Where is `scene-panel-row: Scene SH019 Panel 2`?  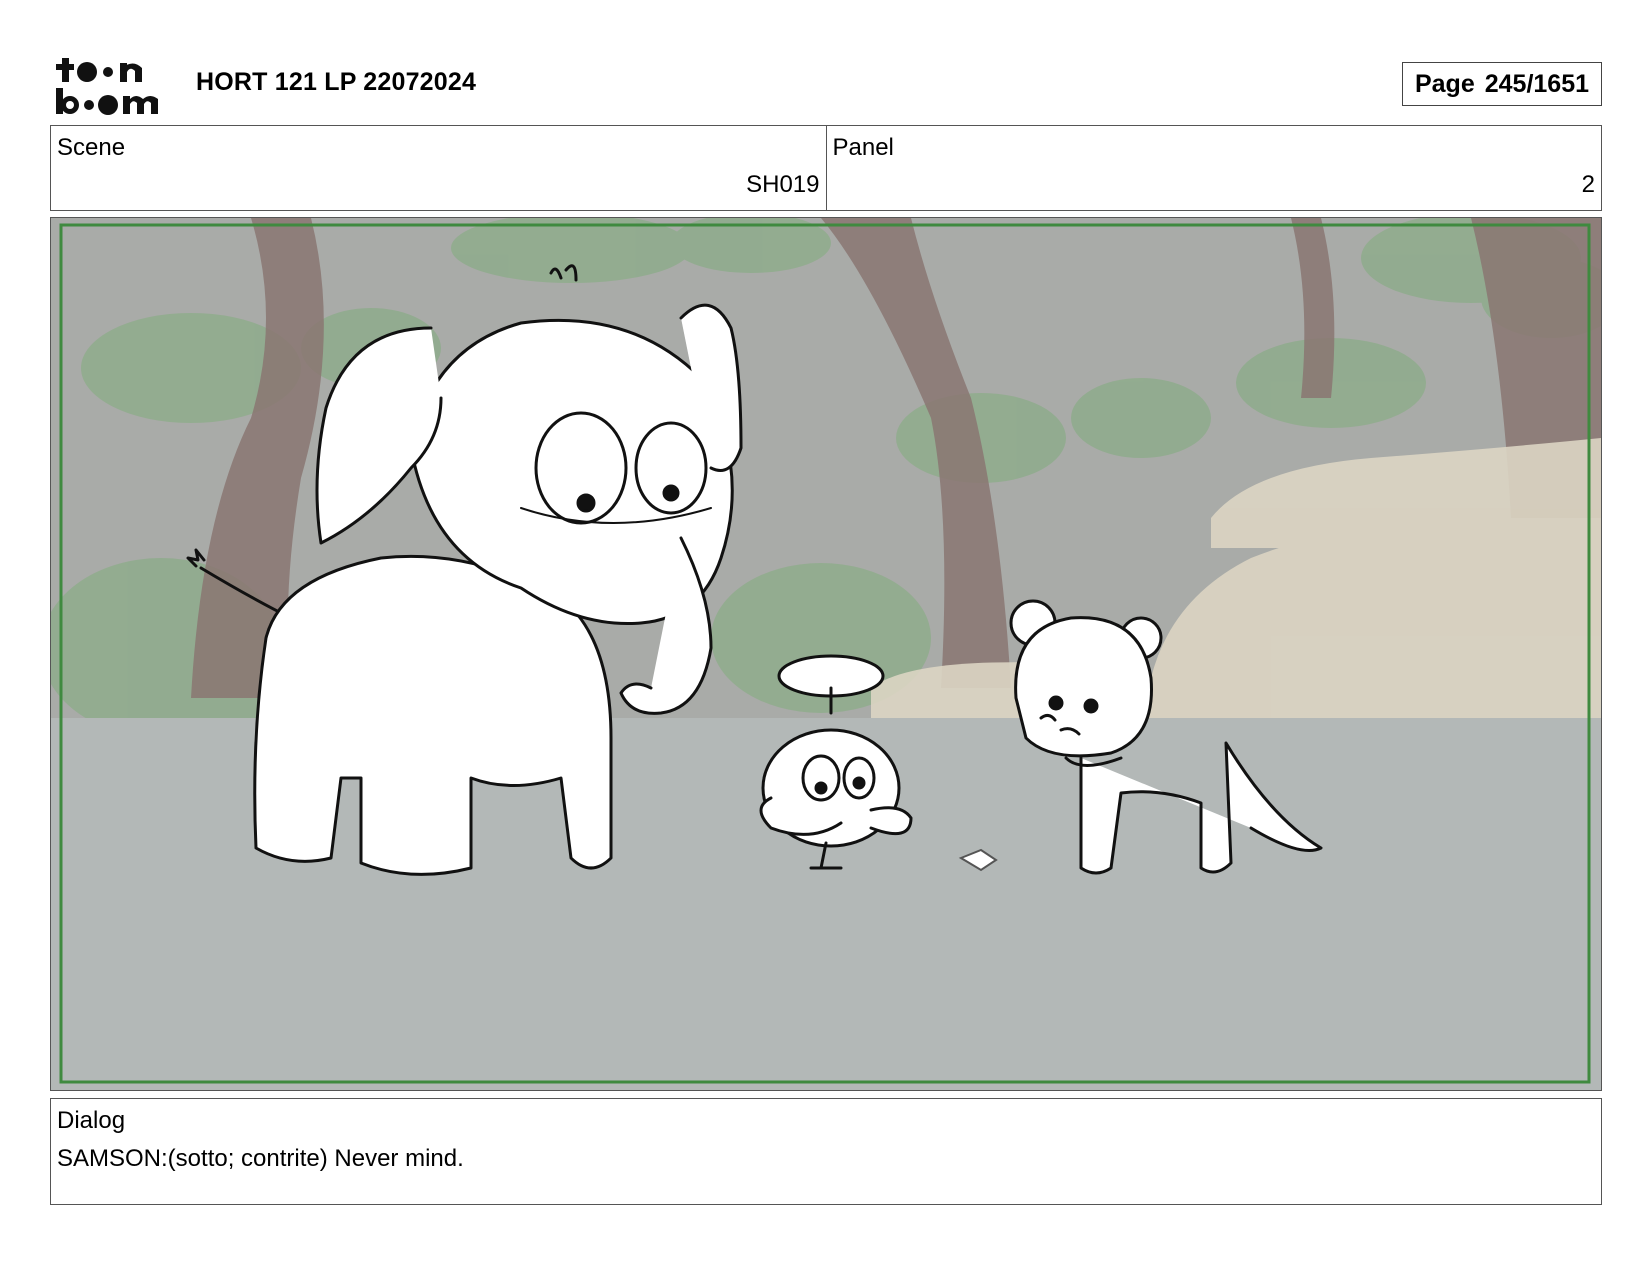
scene-panel-row: Scene SH019 Panel 2 is located at coordinates (826, 168).